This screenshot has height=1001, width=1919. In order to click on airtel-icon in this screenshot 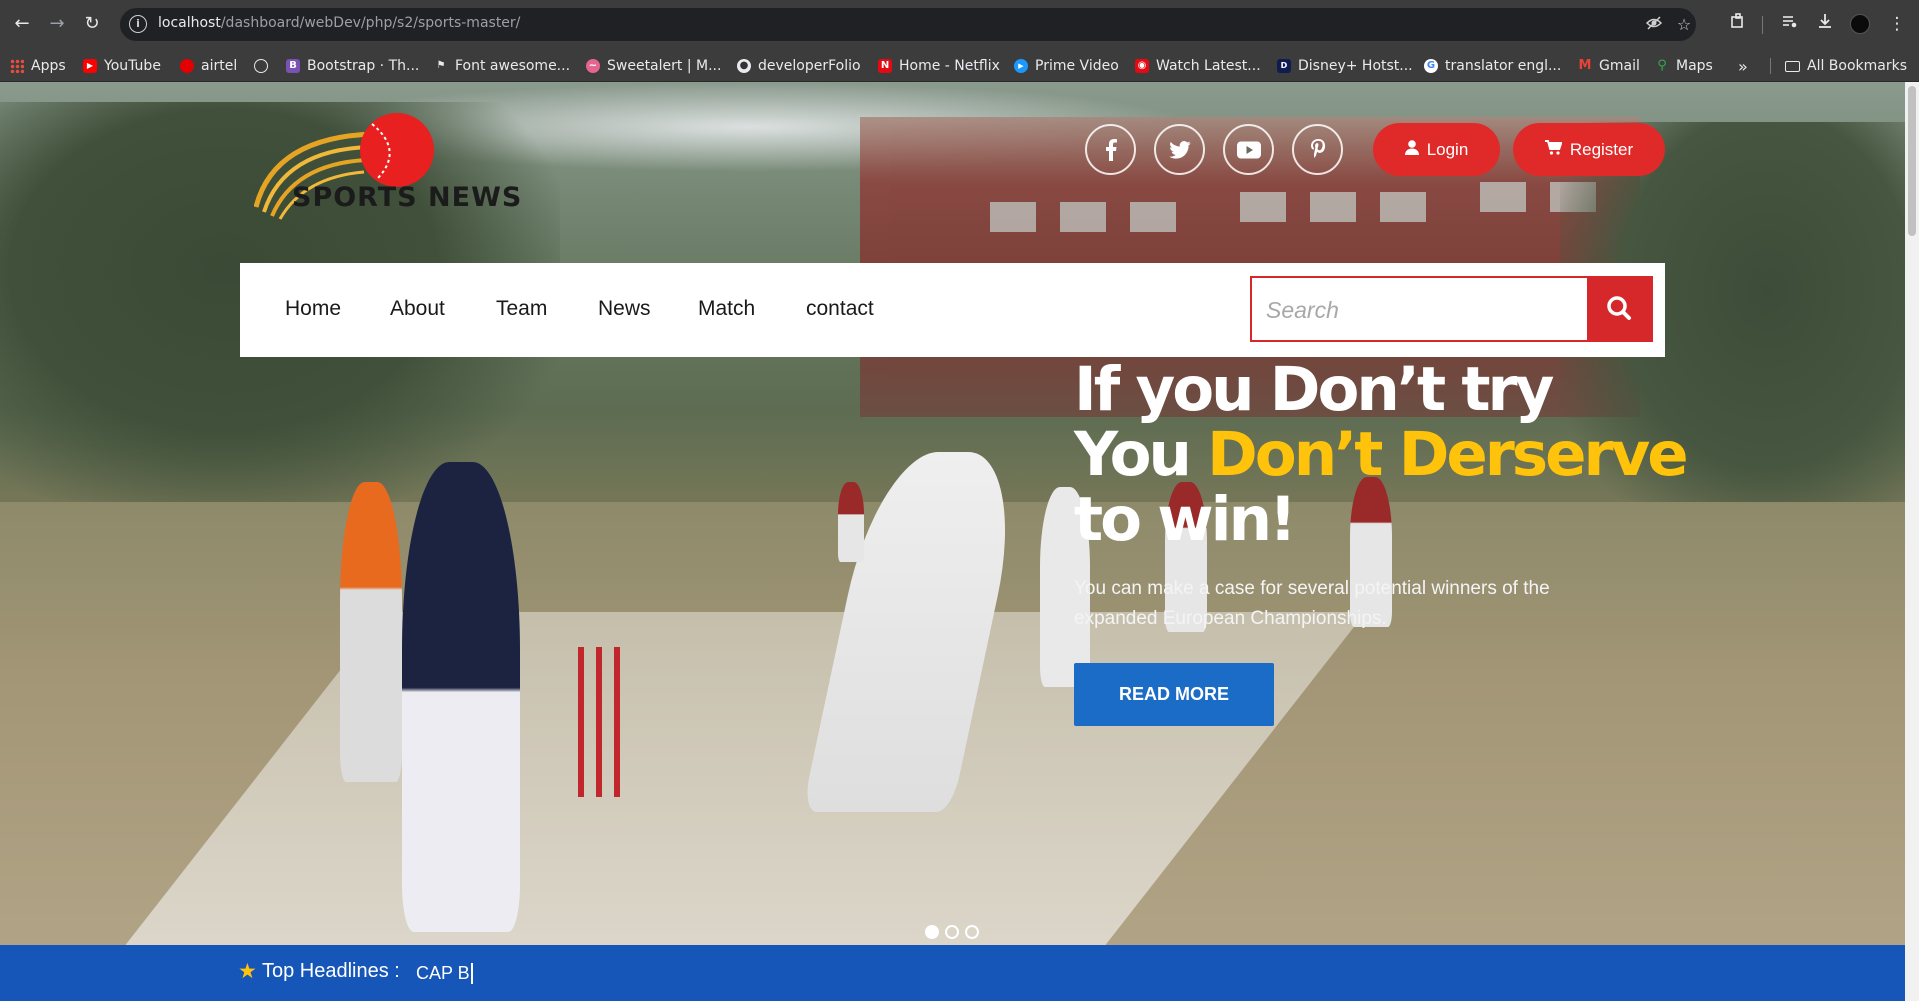, I will do `click(187, 66)`.